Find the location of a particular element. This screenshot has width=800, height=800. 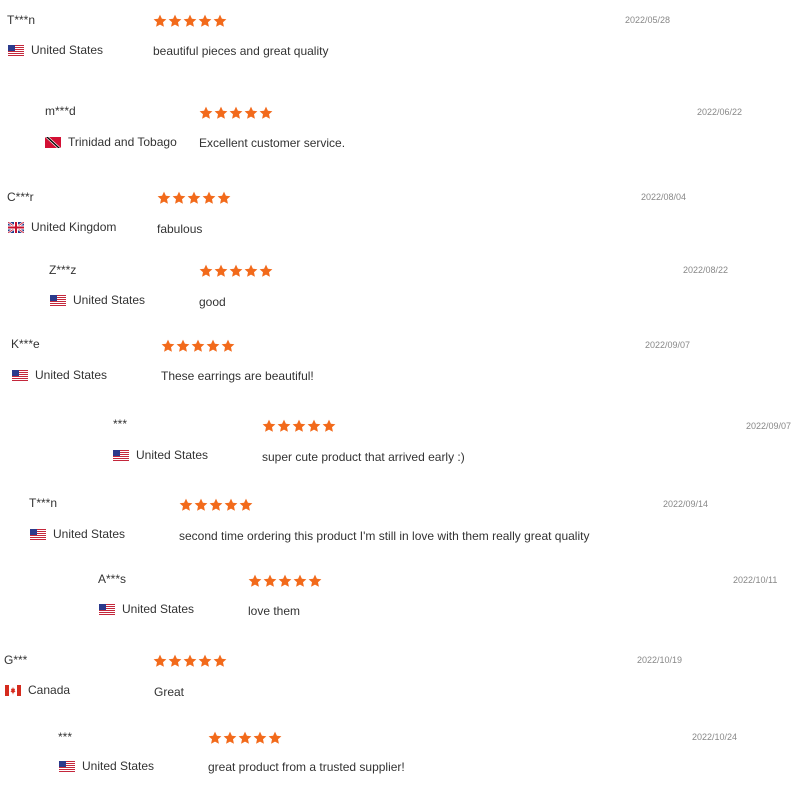

review-text: super cute product that arrived early :) is located at coordinates (363, 457).